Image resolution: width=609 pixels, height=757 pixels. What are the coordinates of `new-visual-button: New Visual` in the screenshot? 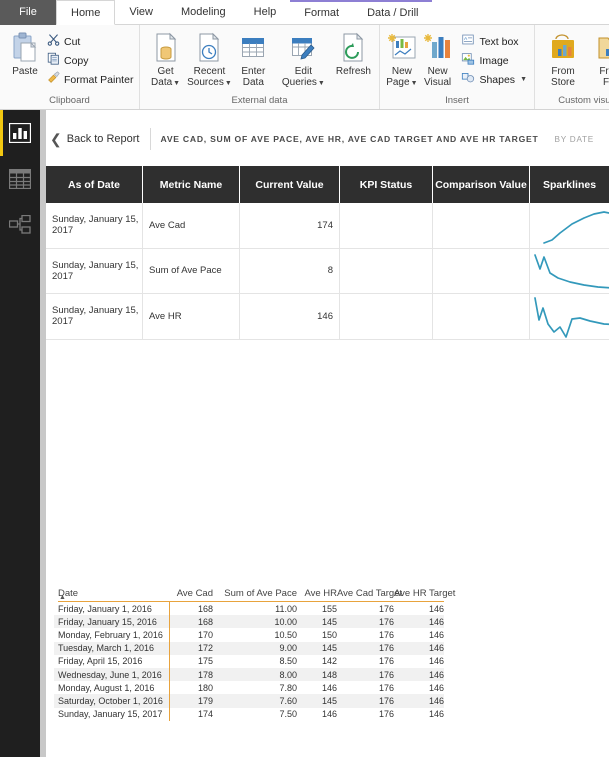 It's located at (438, 58).